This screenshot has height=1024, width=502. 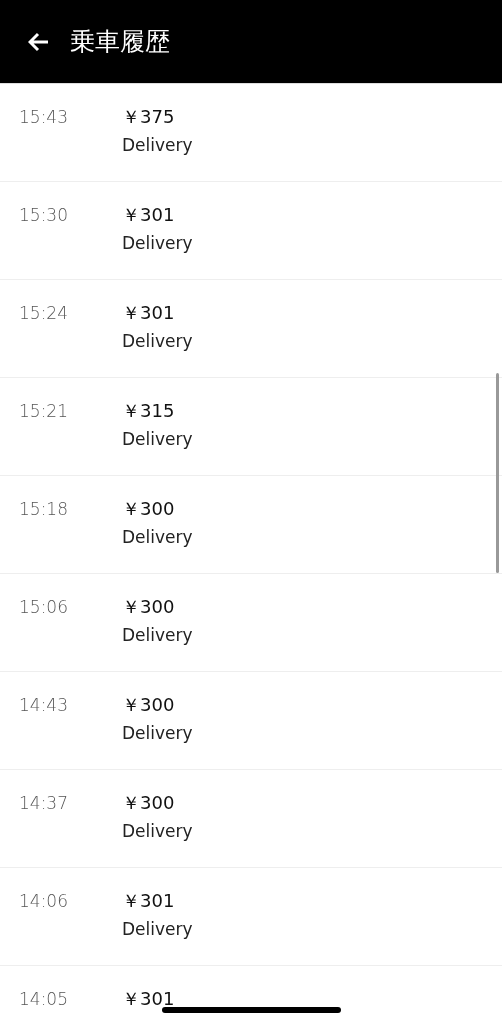 What do you see at coordinates (43, 901) in the screenshot?
I see `trip-time: 14:06` at bounding box center [43, 901].